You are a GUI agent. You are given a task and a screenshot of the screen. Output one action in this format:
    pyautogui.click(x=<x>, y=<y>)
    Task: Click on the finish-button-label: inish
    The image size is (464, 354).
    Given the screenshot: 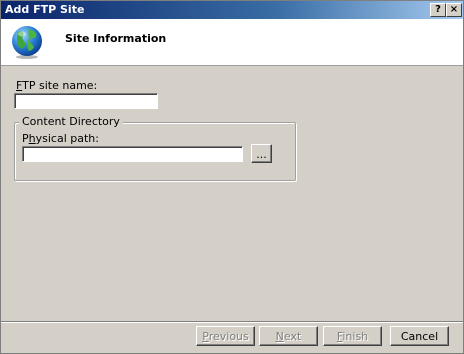 What is the action you would take?
    pyautogui.click(x=355, y=336)
    